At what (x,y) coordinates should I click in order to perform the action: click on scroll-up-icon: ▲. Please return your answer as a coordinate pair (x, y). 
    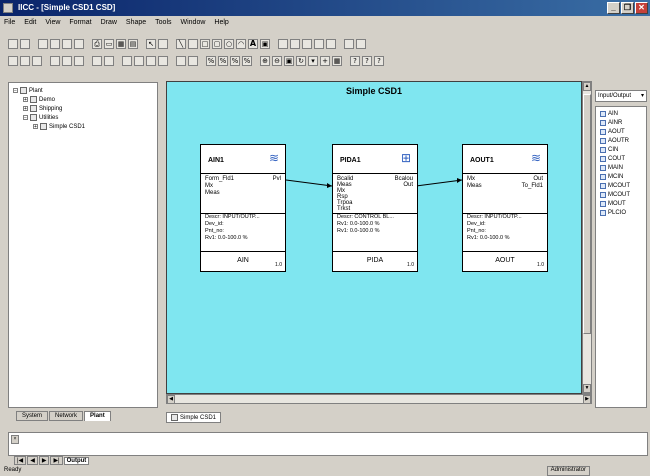
    Looking at the image, I should click on (587, 86).